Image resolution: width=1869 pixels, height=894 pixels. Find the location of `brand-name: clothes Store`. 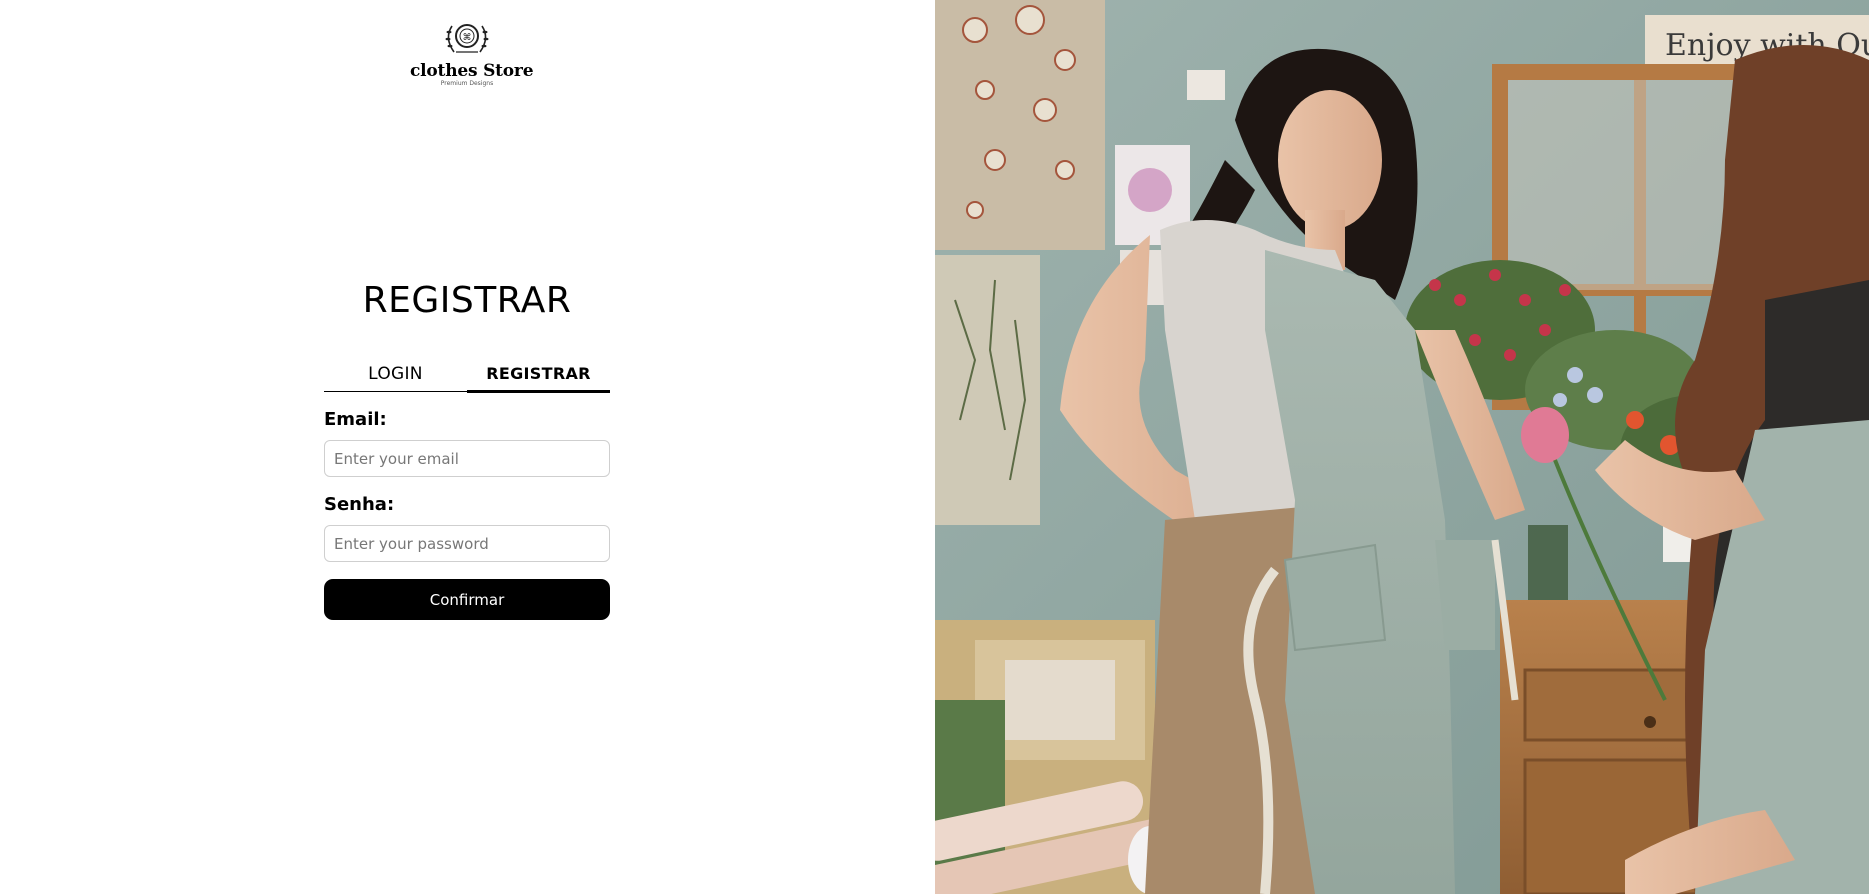

brand-name: clothes Store is located at coordinates (472, 71).